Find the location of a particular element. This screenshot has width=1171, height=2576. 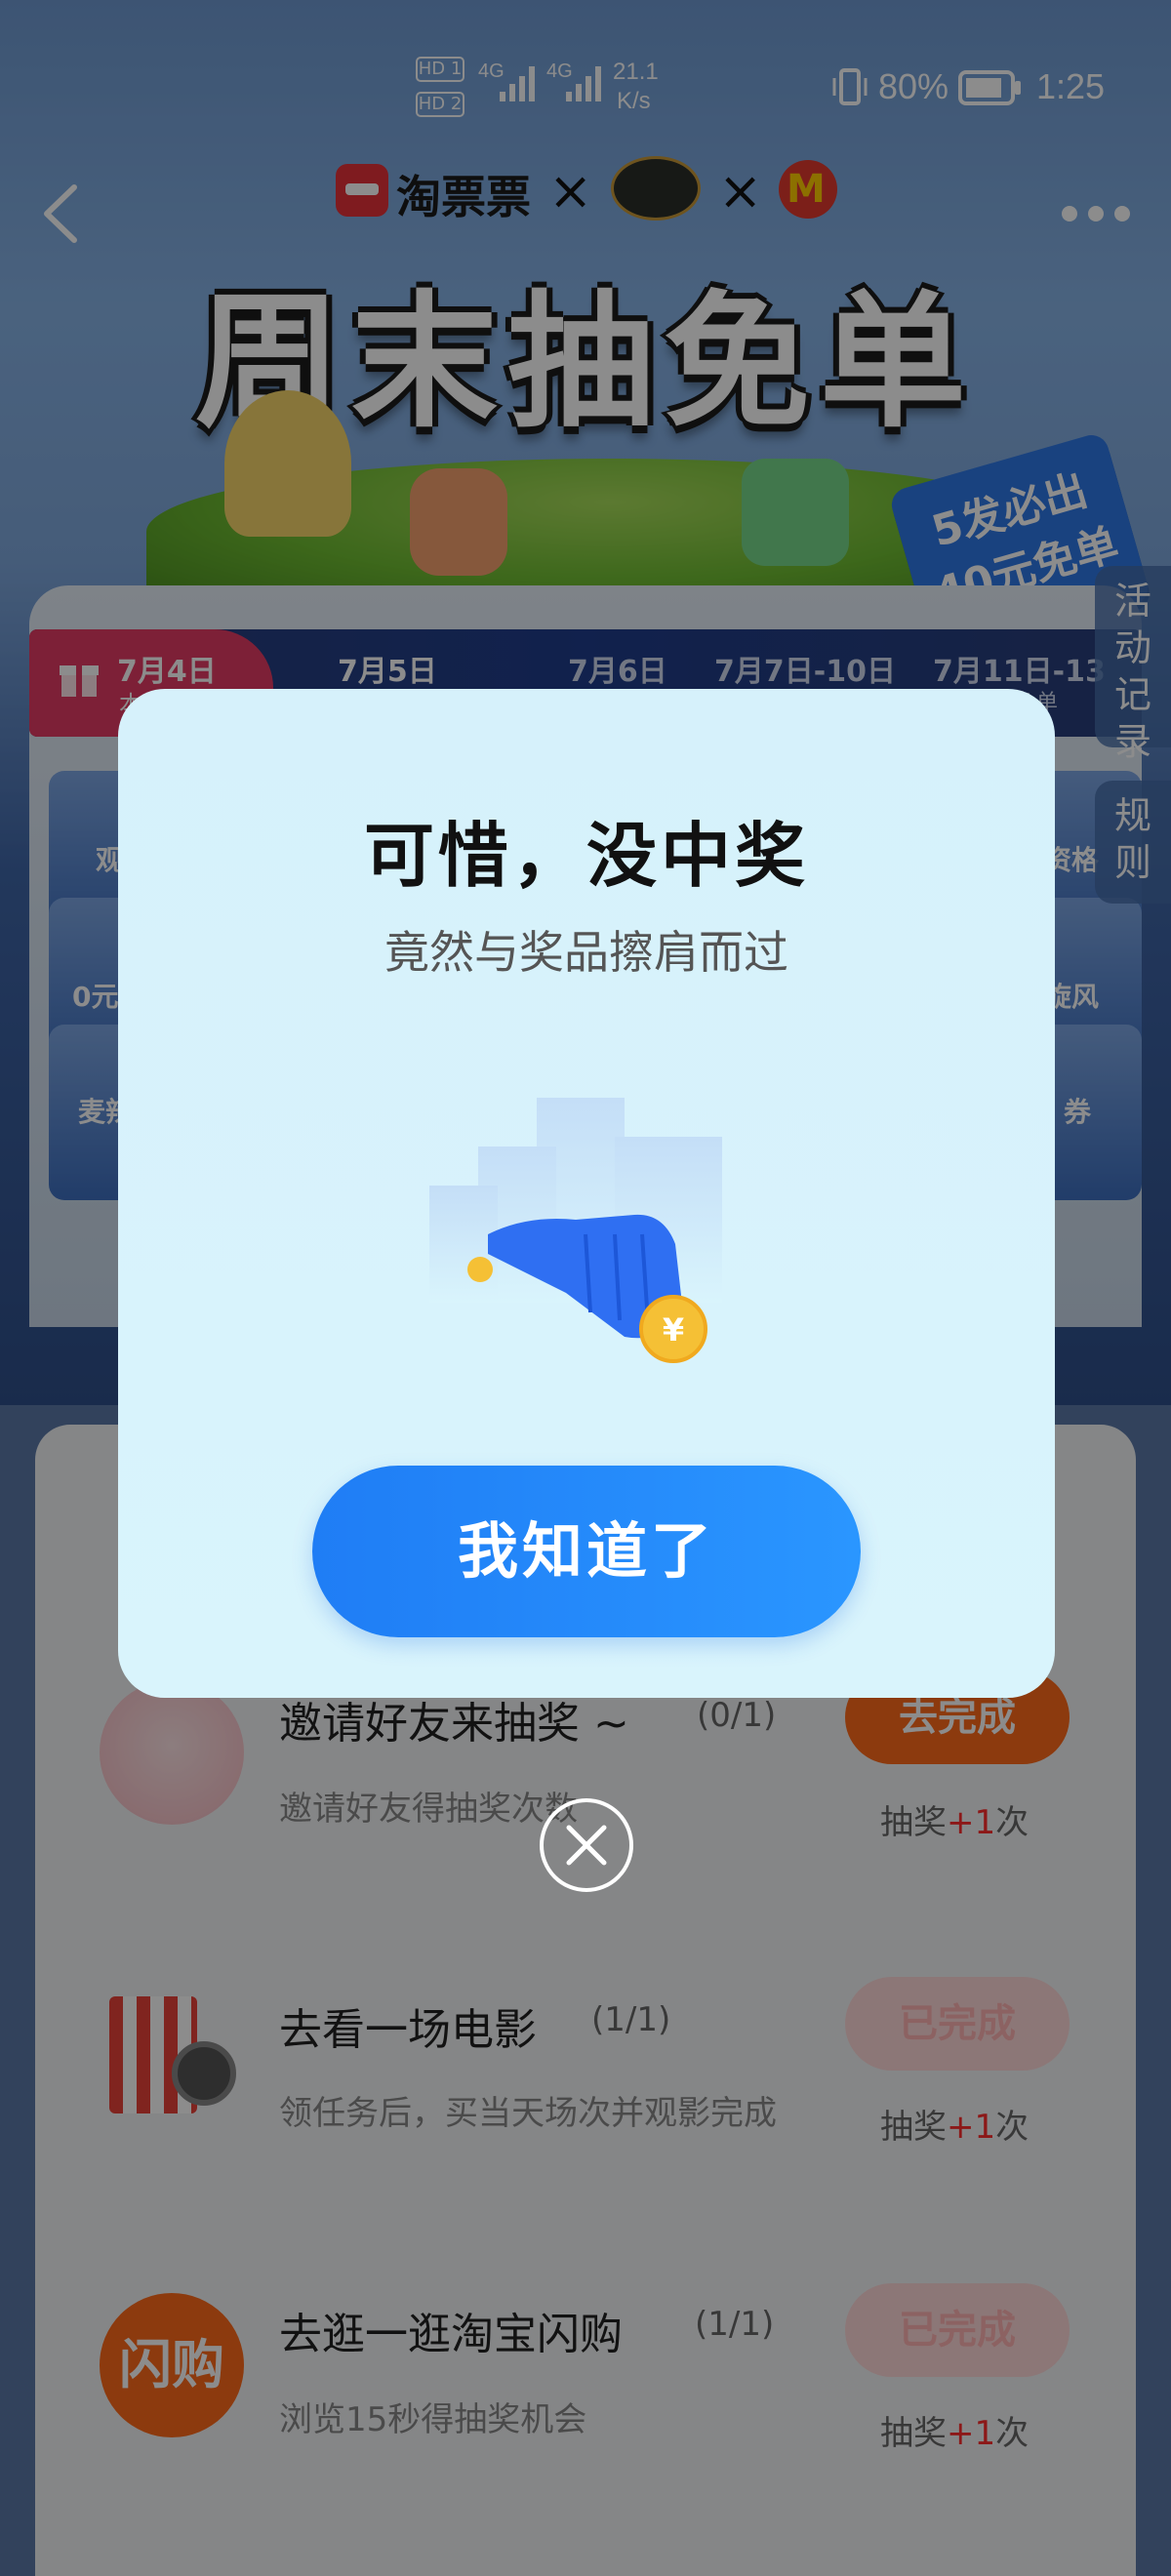

close-icon is located at coordinates (586, 1845).